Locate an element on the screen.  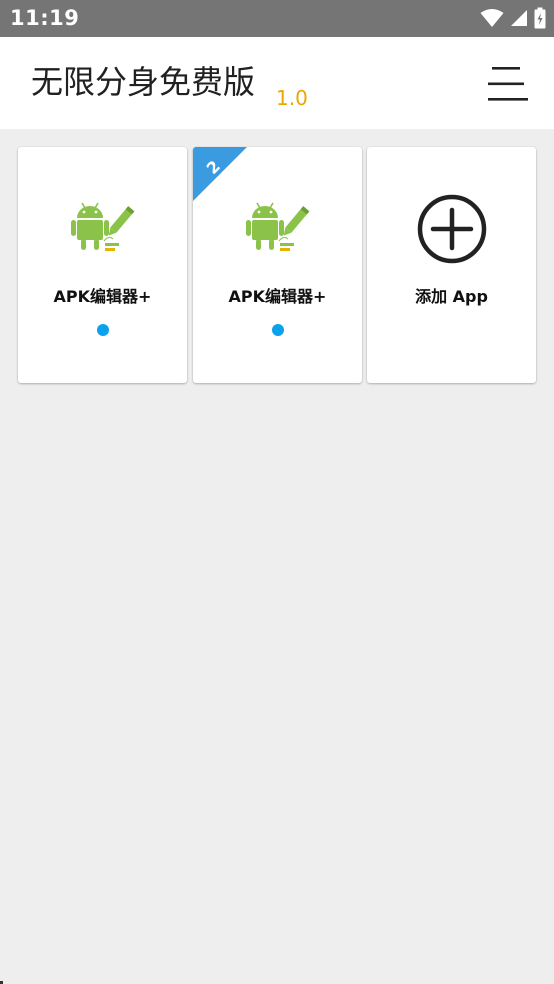
menu-icon is located at coordinates (508, 84).